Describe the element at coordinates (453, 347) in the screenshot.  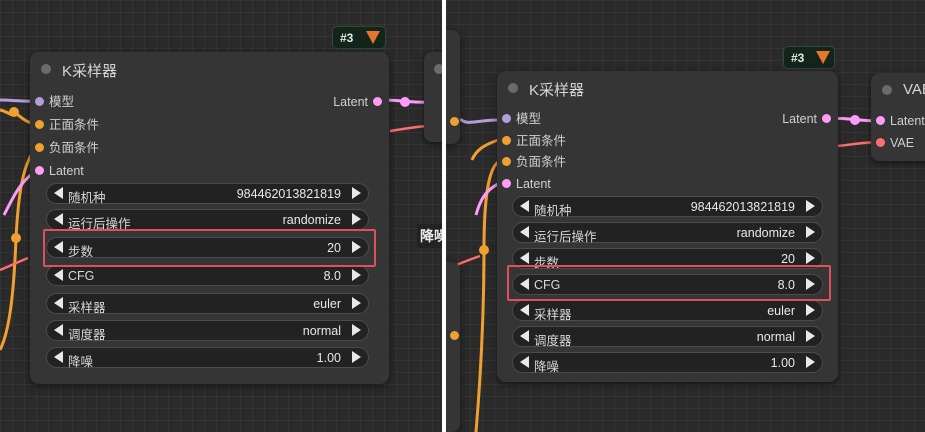
I see `partial-node-left-lower` at that location.